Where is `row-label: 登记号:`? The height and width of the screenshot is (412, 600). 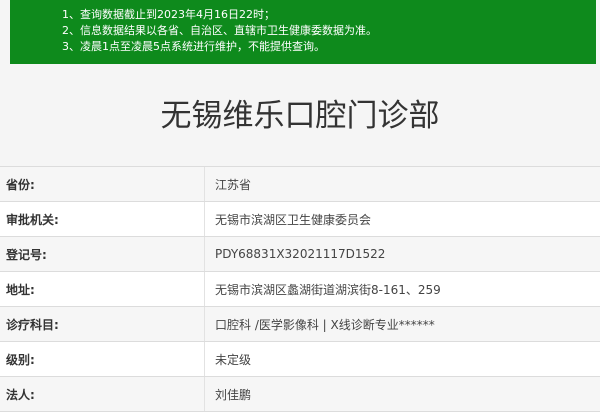 row-label: 登记号: is located at coordinates (102, 254).